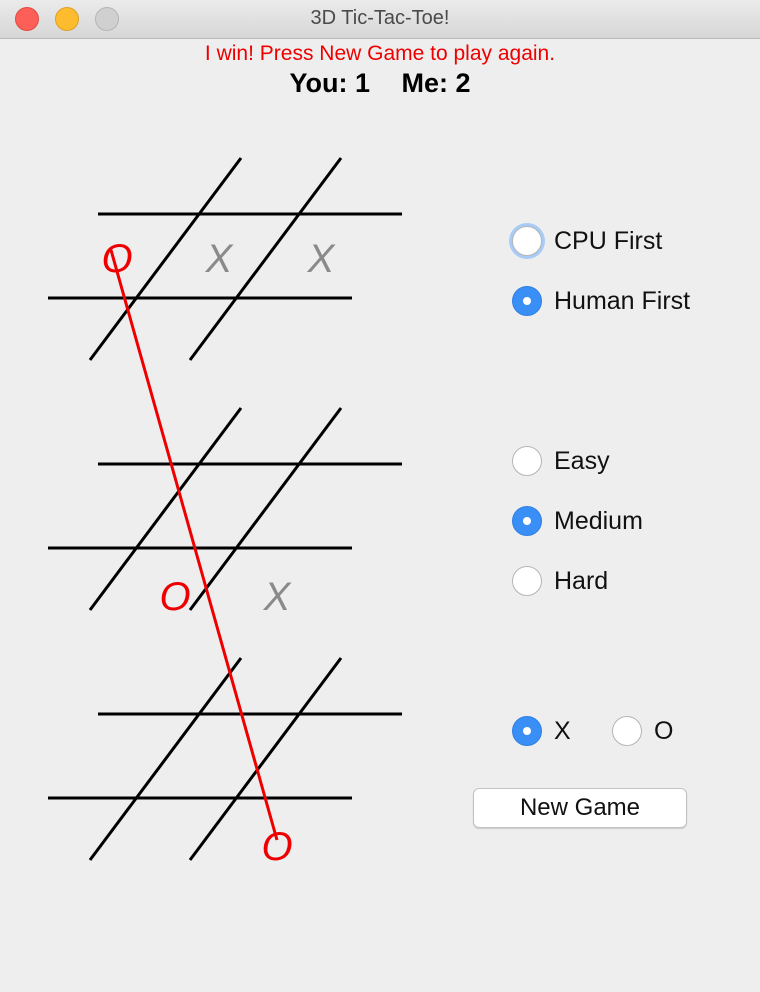  What do you see at coordinates (582, 460) in the screenshot?
I see `easy-label: Easy` at bounding box center [582, 460].